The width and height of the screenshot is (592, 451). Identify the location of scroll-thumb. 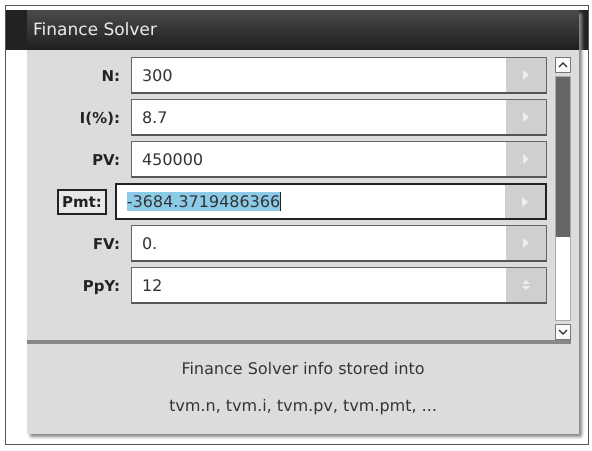
(563, 157).